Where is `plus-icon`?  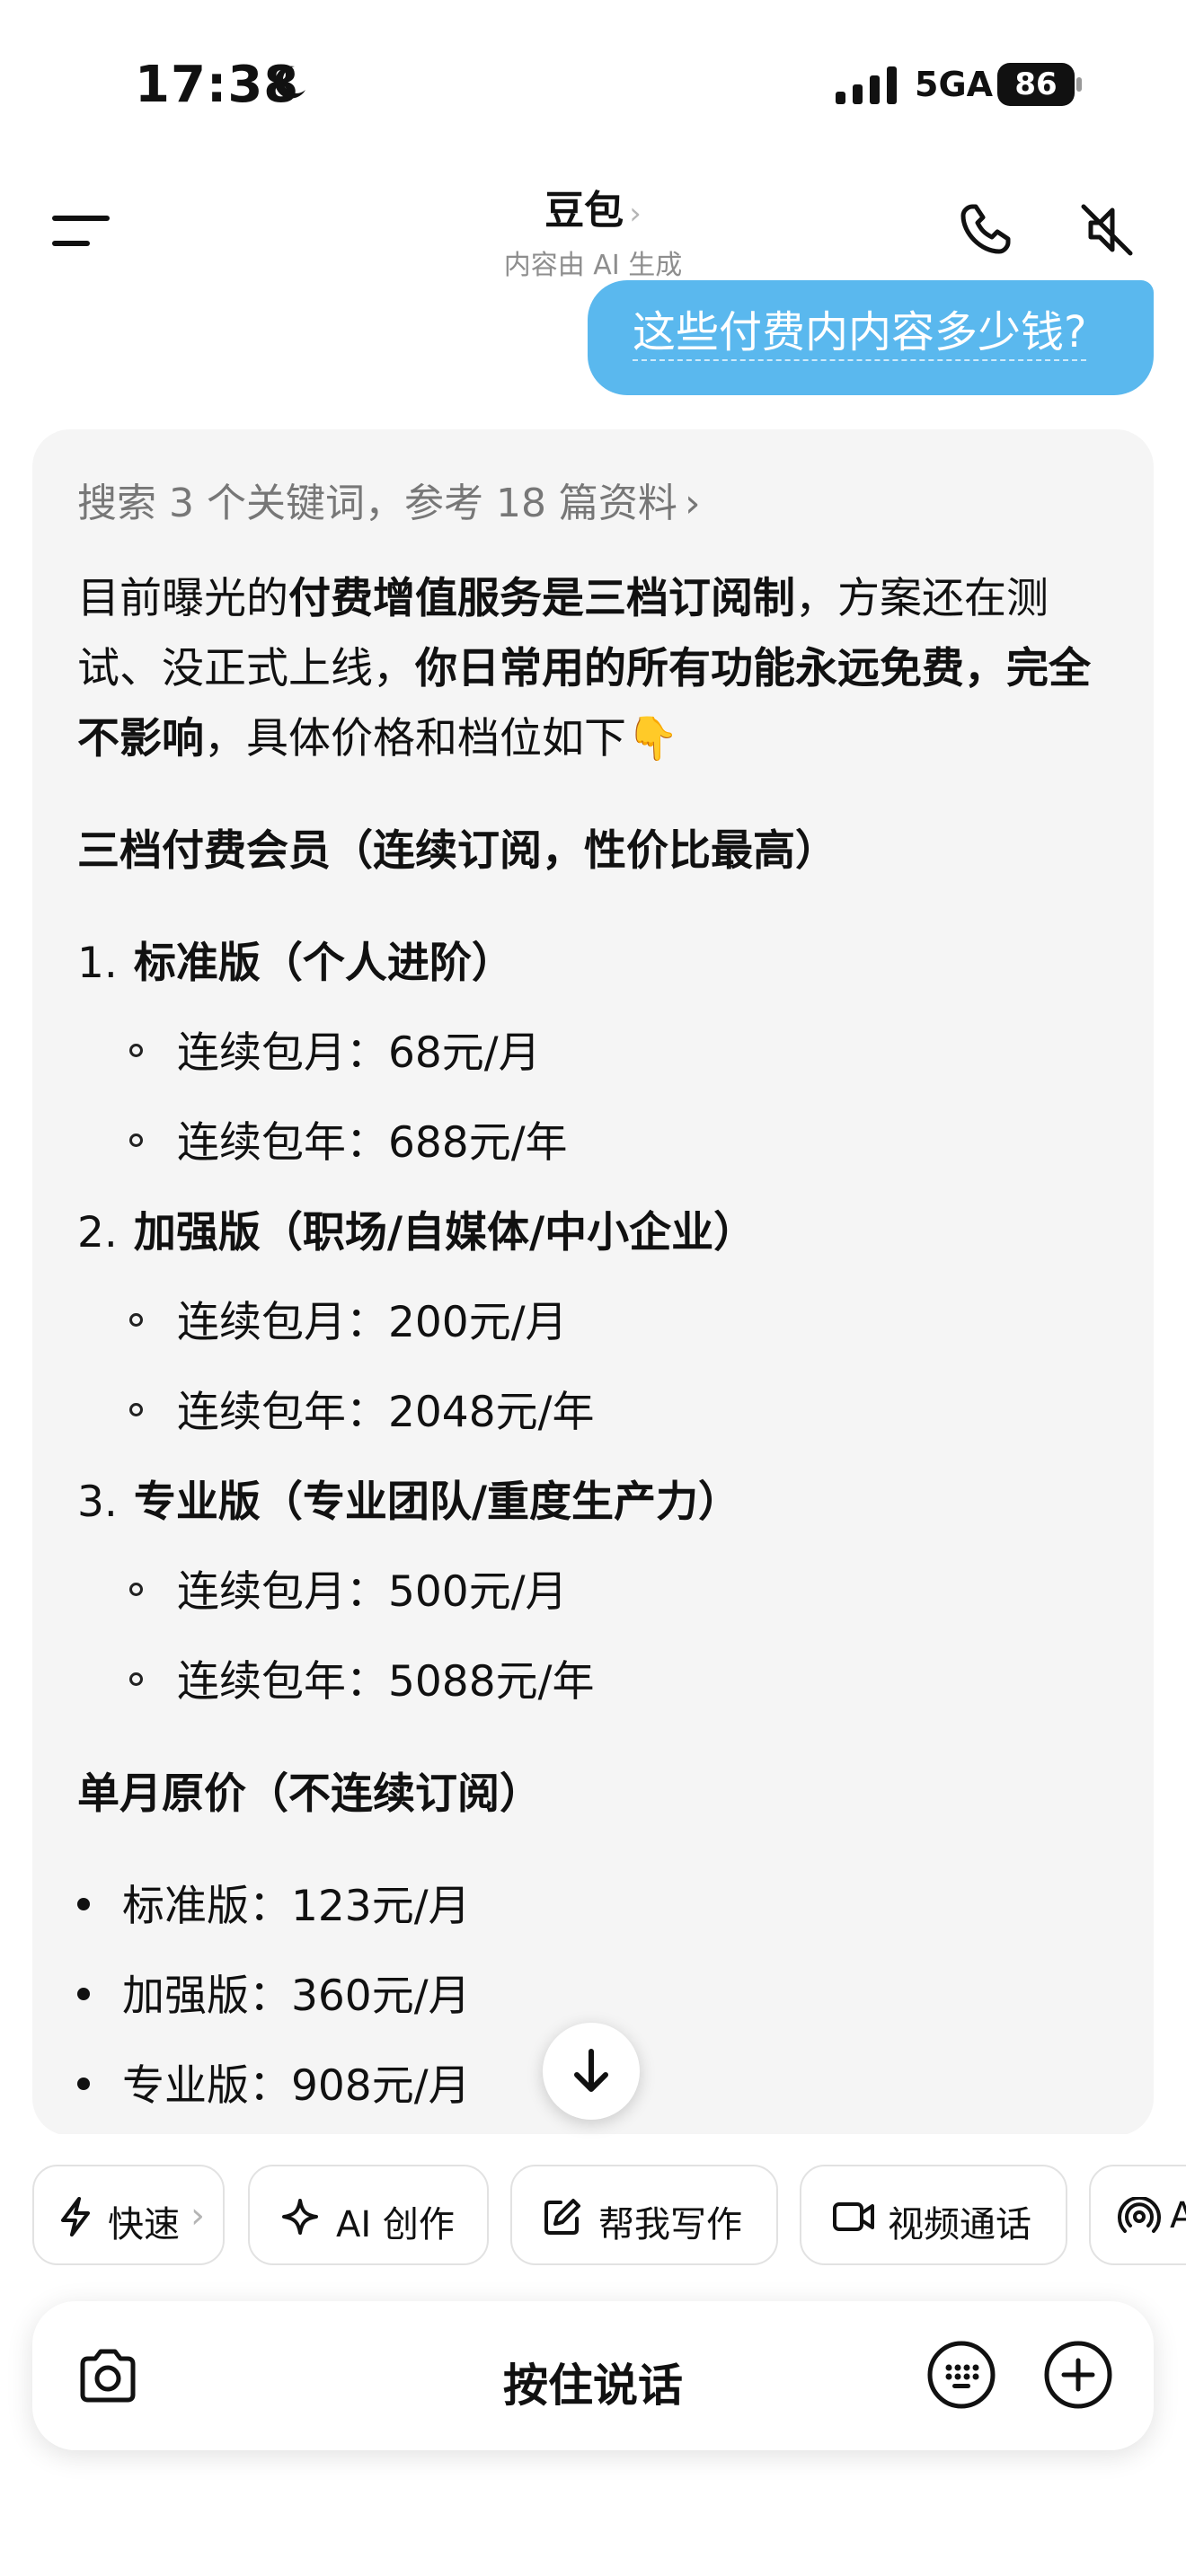
plus-icon is located at coordinates (1078, 2375).